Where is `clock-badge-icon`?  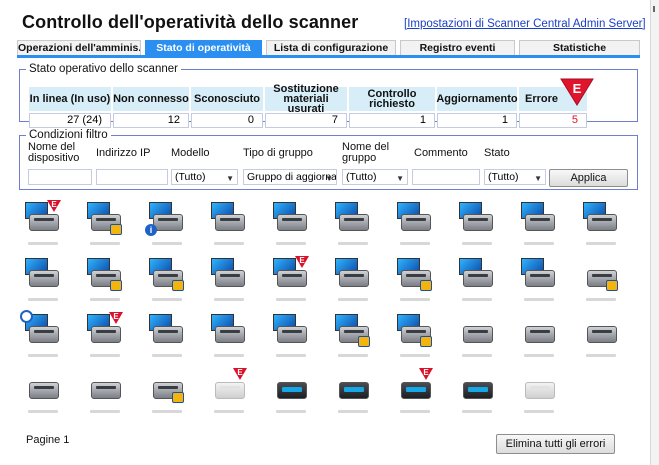 clock-badge-icon is located at coordinates (26, 316).